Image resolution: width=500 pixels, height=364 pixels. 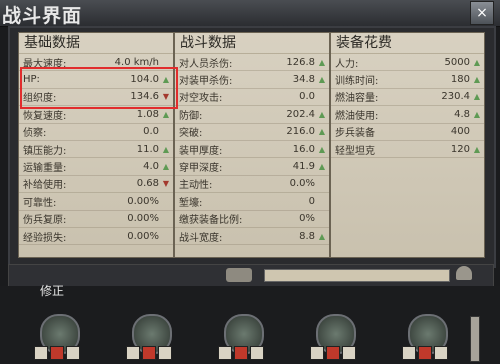 I want to click on stat-label: 堑壕:, so click(x=191, y=203).